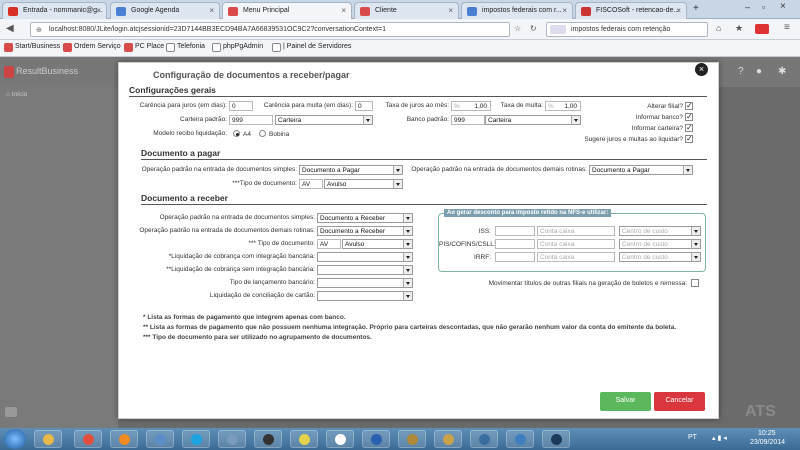 This screenshot has height=450, width=800. I want to click on irrf-conta-caixa-input: Conta caixa, so click(576, 257).